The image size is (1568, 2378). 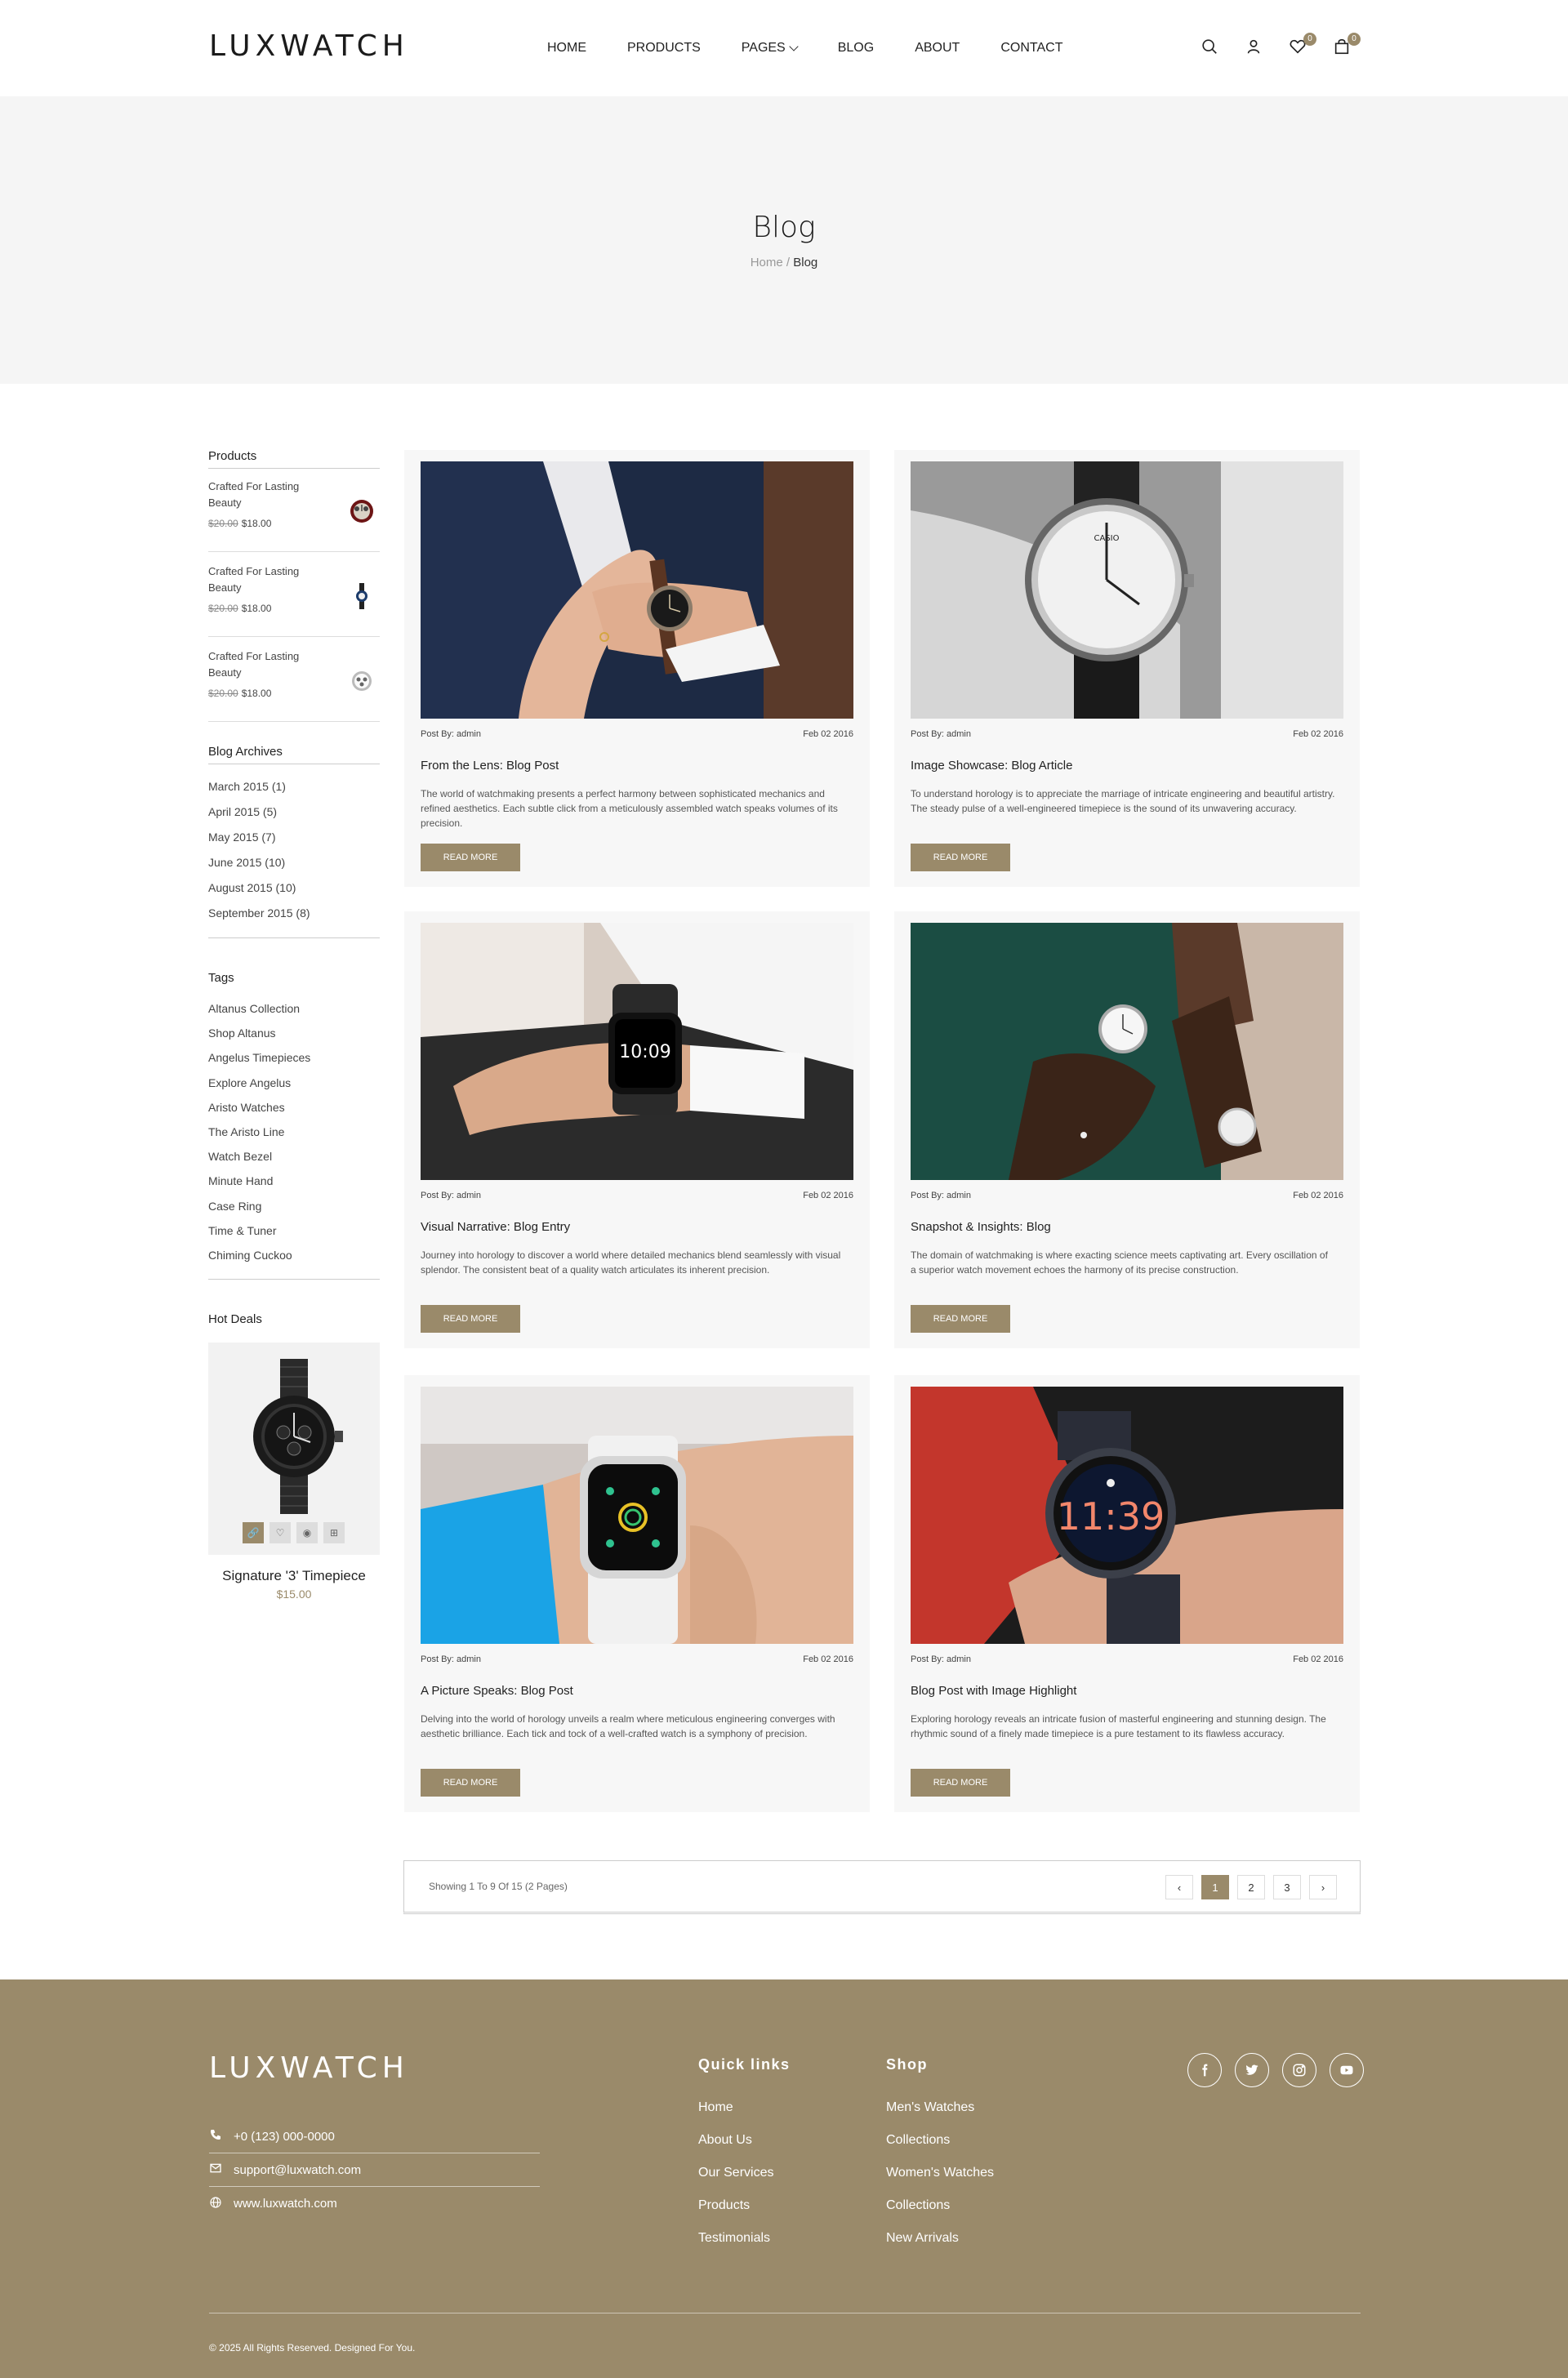 What do you see at coordinates (294, 1595) in the screenshot?
I see `hotdeal-price: $15.00` at bounding box center [294, 1595].